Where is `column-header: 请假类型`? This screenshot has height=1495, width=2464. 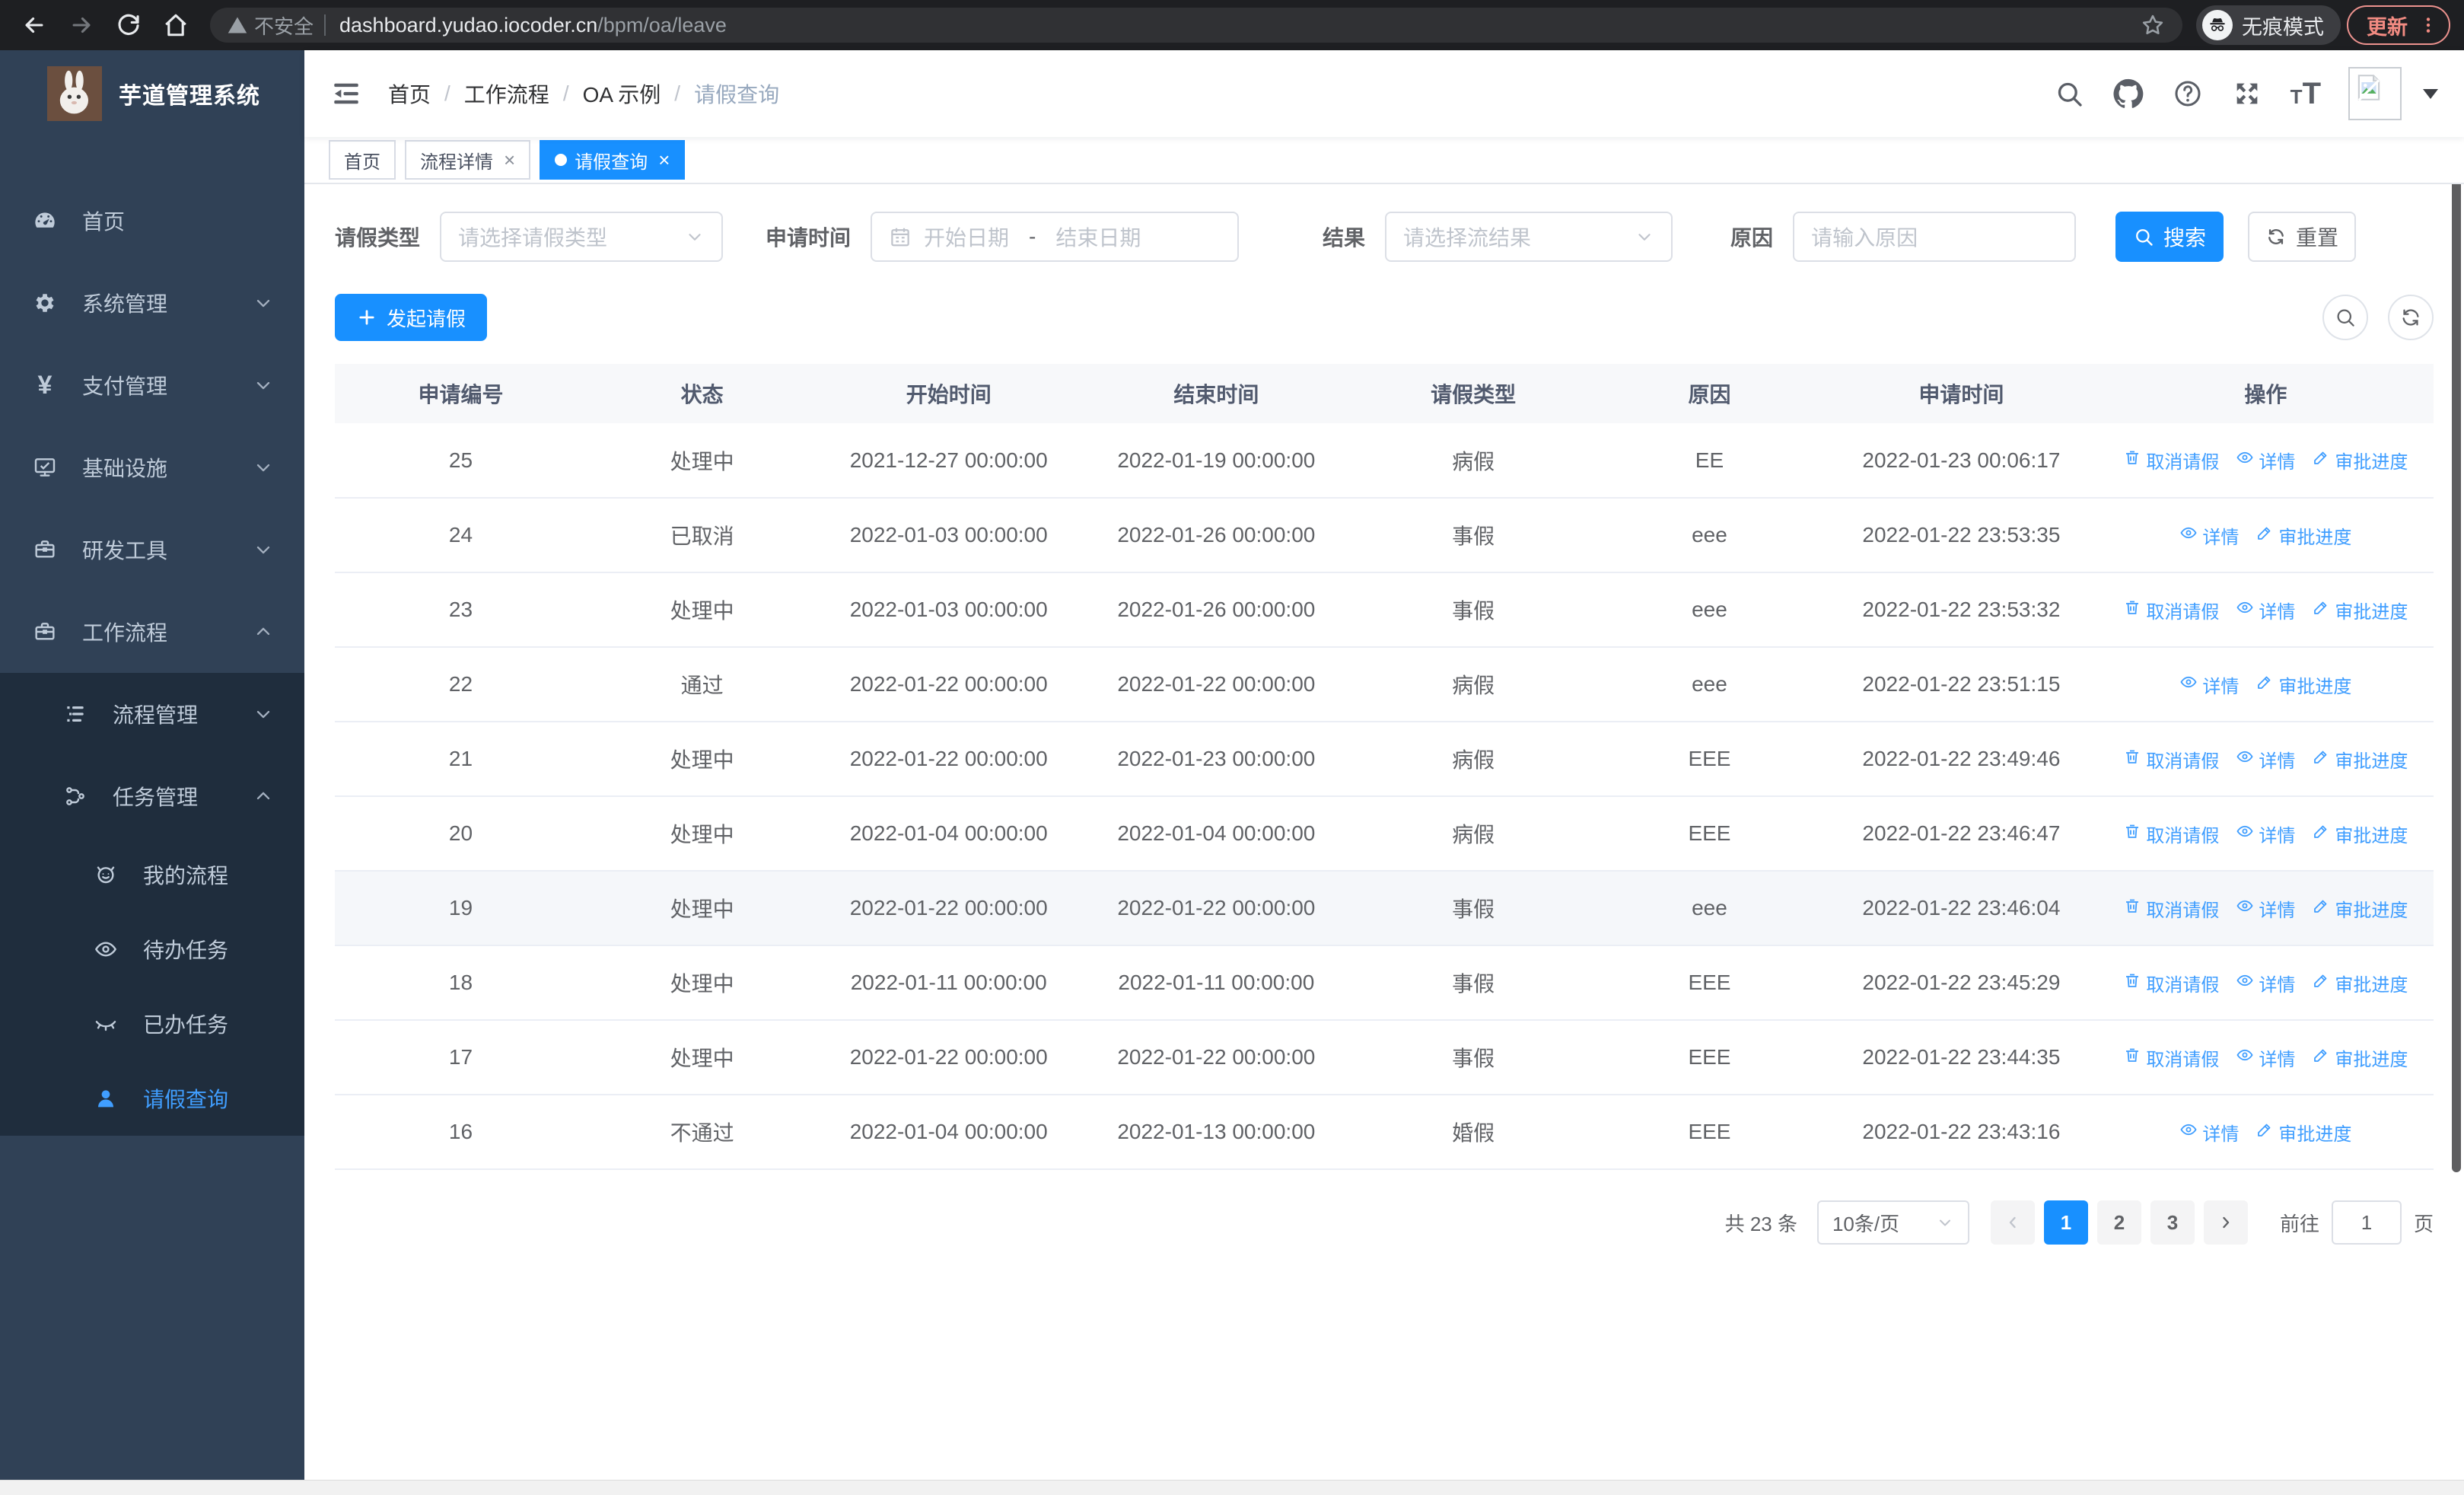 column-header: 请假类型 is located at coordinates (1473, 393).